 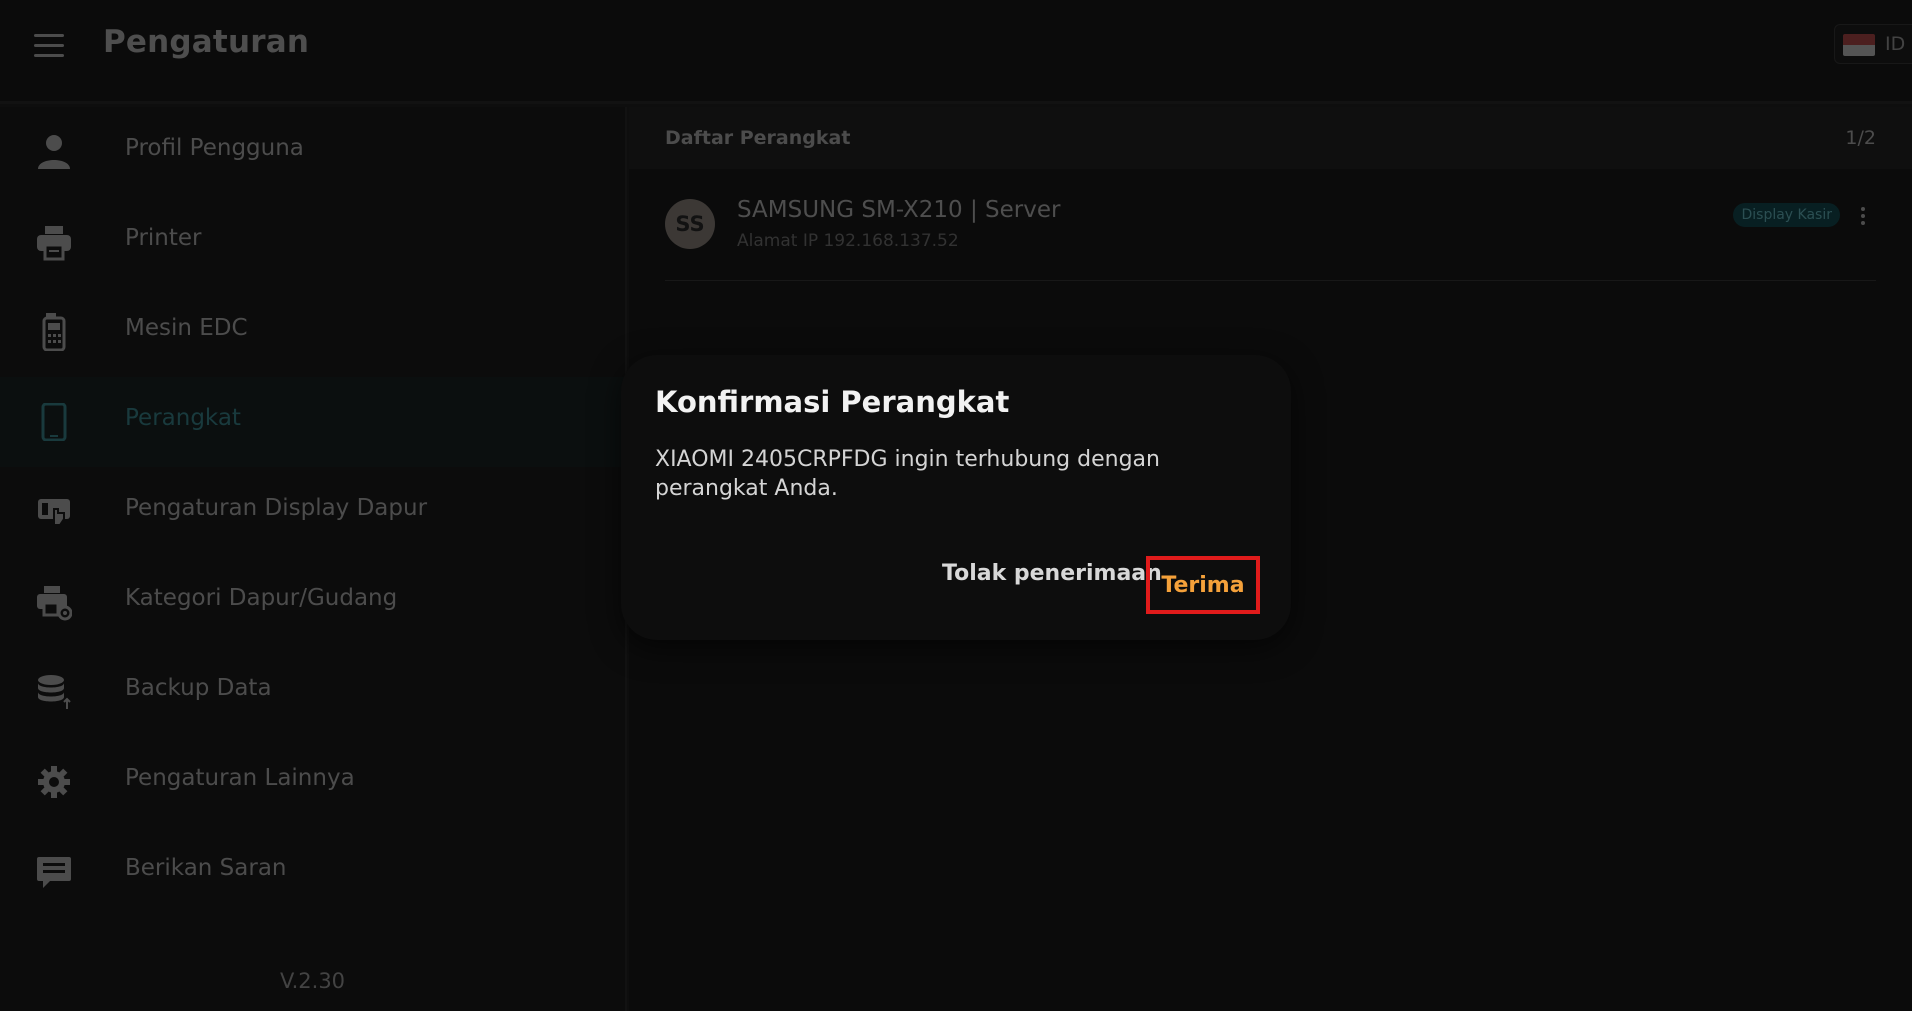 What do you see at coordinates (832, 402) in the screenshot?
I see `dialog-title: Konfirmasi Perangkat` at bounding box center [832, 402].